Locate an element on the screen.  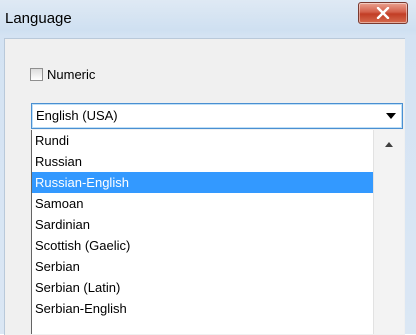
close-button is located at coordinates (383, 13).